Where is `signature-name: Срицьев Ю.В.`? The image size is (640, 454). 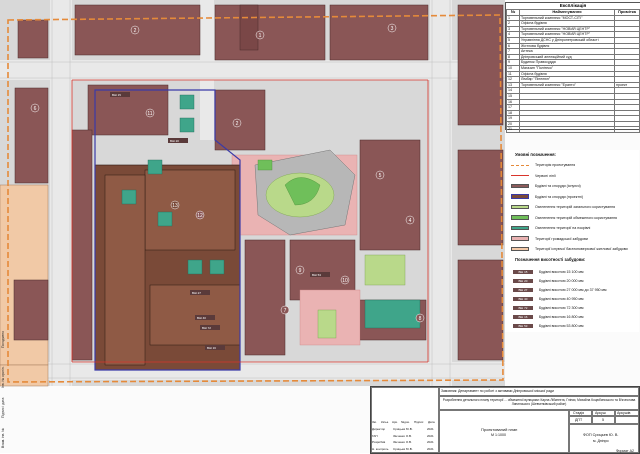
signature-name: Срицьев Ю.В. is located at coordinates (403, 448).